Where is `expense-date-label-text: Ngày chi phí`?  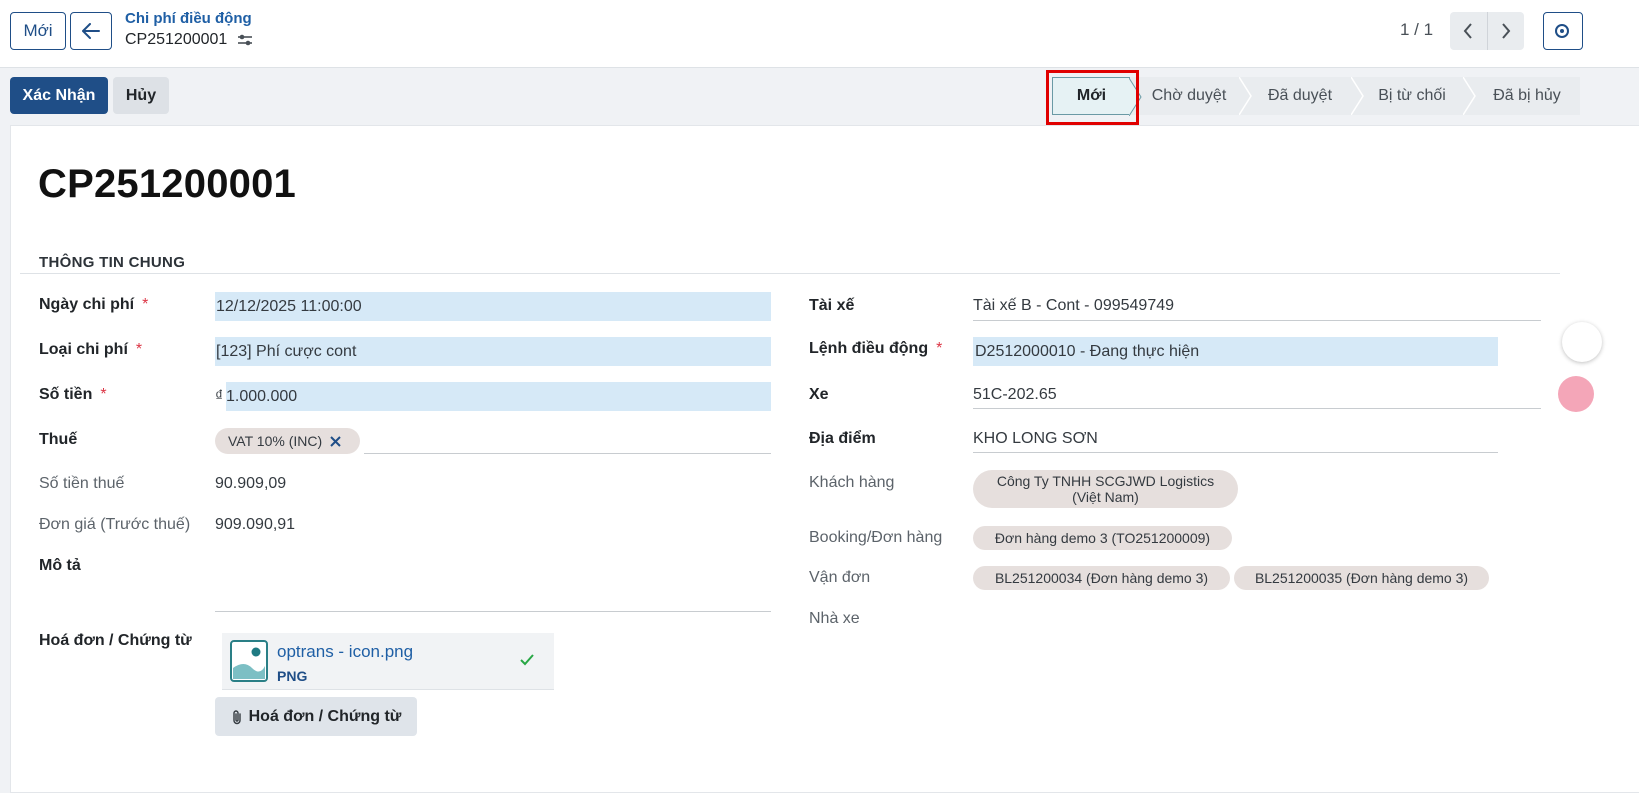 expense-date-label-text: Ngày chi phí is located at coordinates (87, 304).